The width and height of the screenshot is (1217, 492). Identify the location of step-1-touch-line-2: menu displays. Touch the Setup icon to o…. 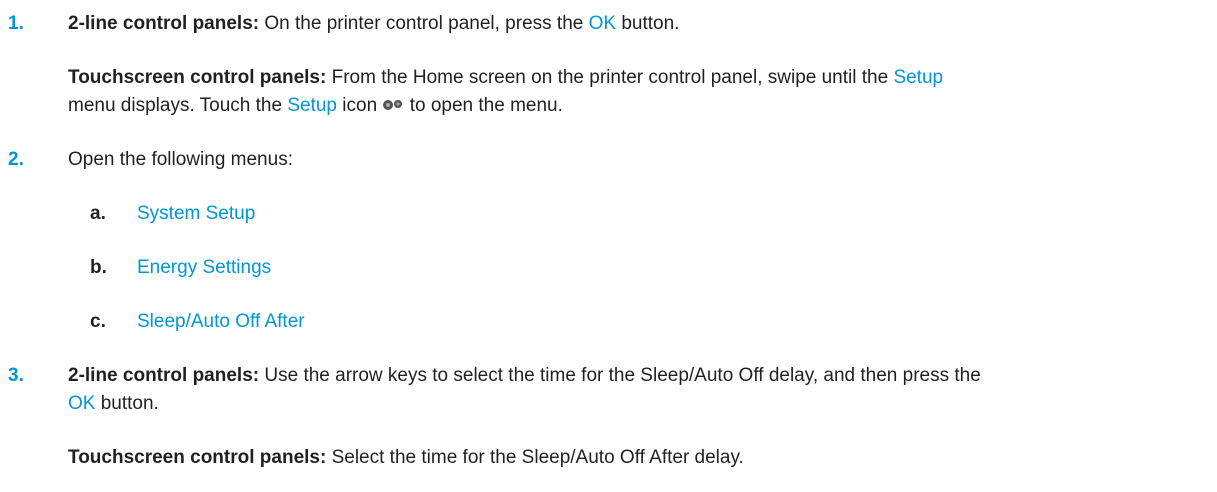
(315, 106).